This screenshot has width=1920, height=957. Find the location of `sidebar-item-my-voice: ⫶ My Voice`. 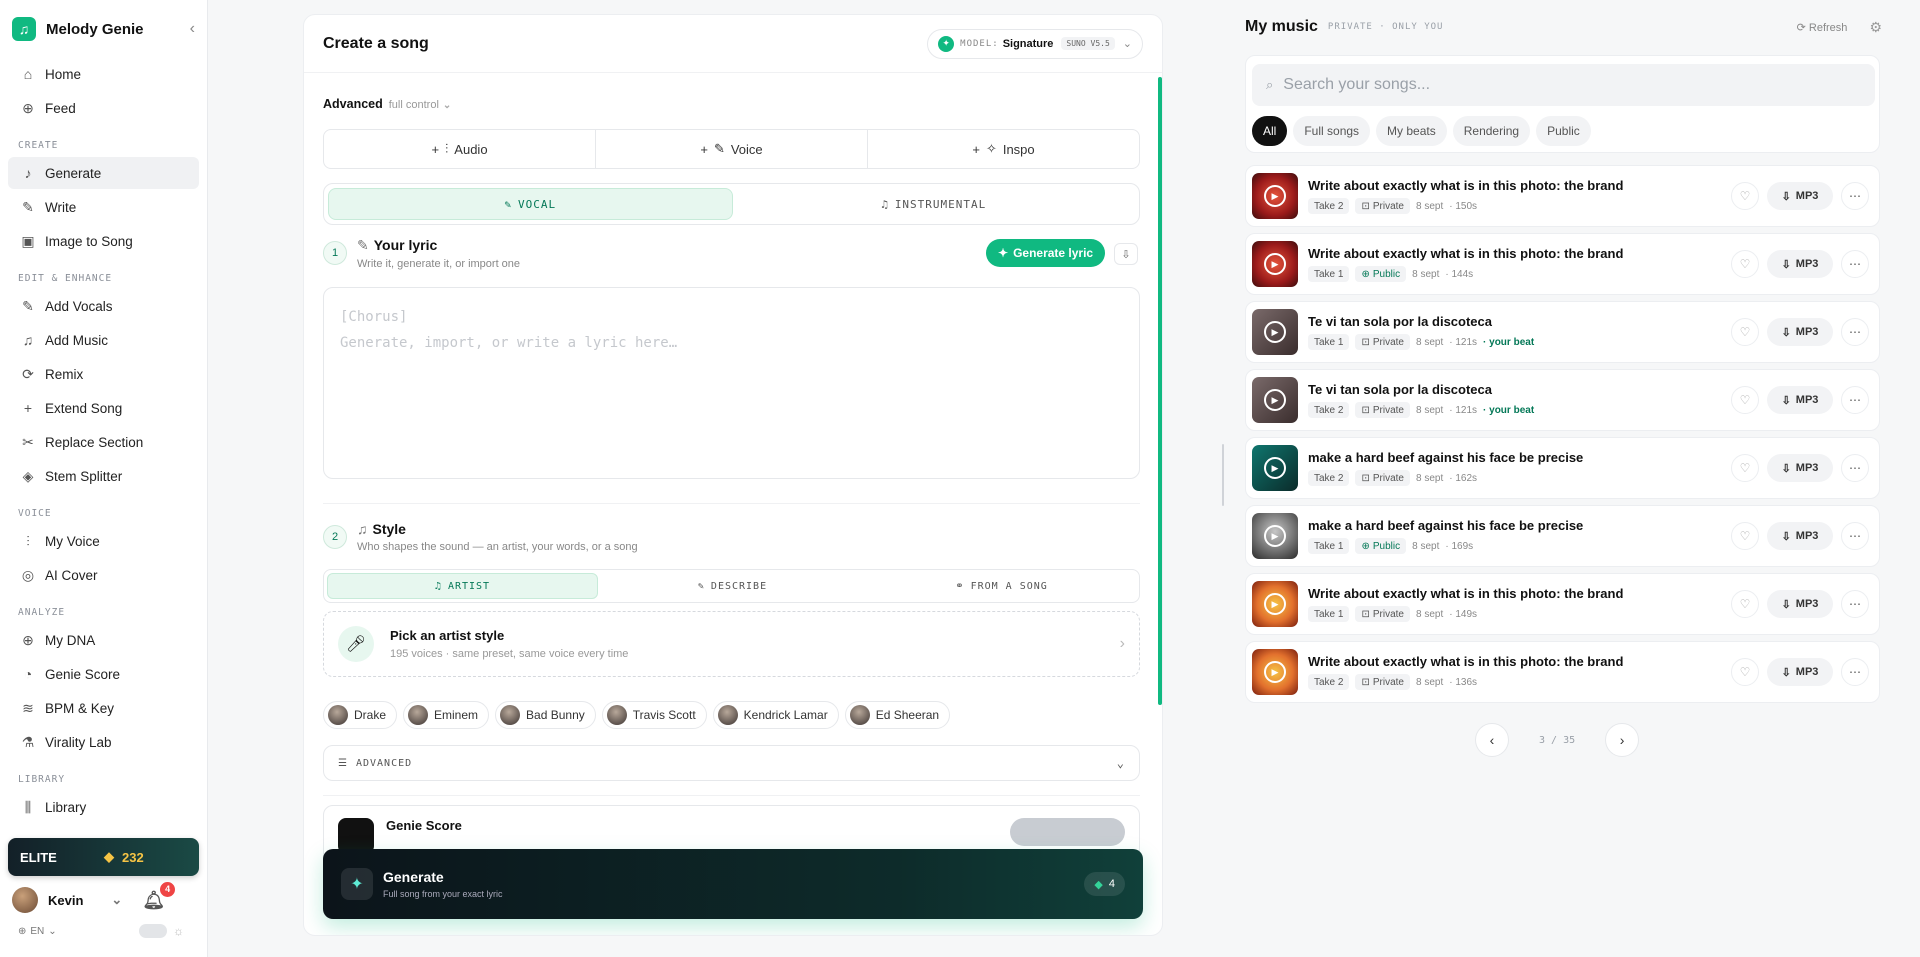

sidebar-item-my-voice: ⫶ My Voice is located at coordinates (103, 541).